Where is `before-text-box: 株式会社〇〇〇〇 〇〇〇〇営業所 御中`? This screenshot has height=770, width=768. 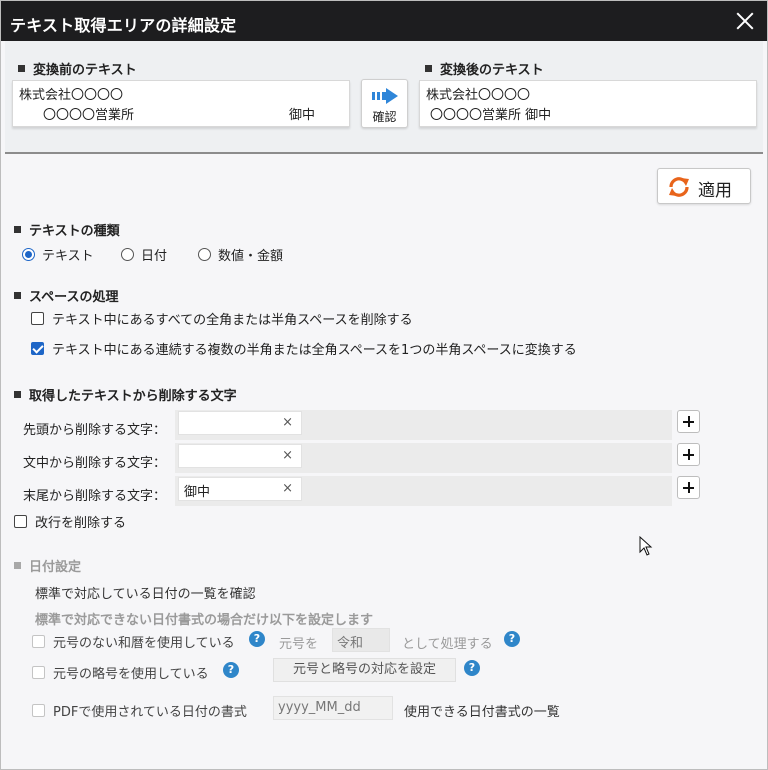 before-text-box: 株式会社〇〇〇〇 〇〇〇〇営業所 御中 is located at coordinates (181, 103).